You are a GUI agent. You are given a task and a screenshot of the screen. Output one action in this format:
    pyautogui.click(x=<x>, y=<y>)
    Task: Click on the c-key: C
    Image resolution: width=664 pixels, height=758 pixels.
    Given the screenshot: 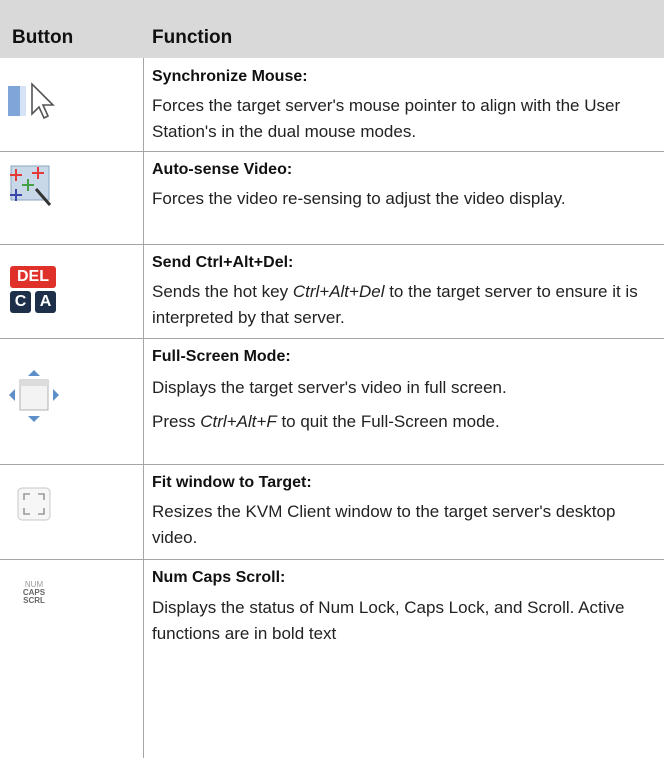 What is the action you would take?
    pyautogui.click(x=20, y=302)
    